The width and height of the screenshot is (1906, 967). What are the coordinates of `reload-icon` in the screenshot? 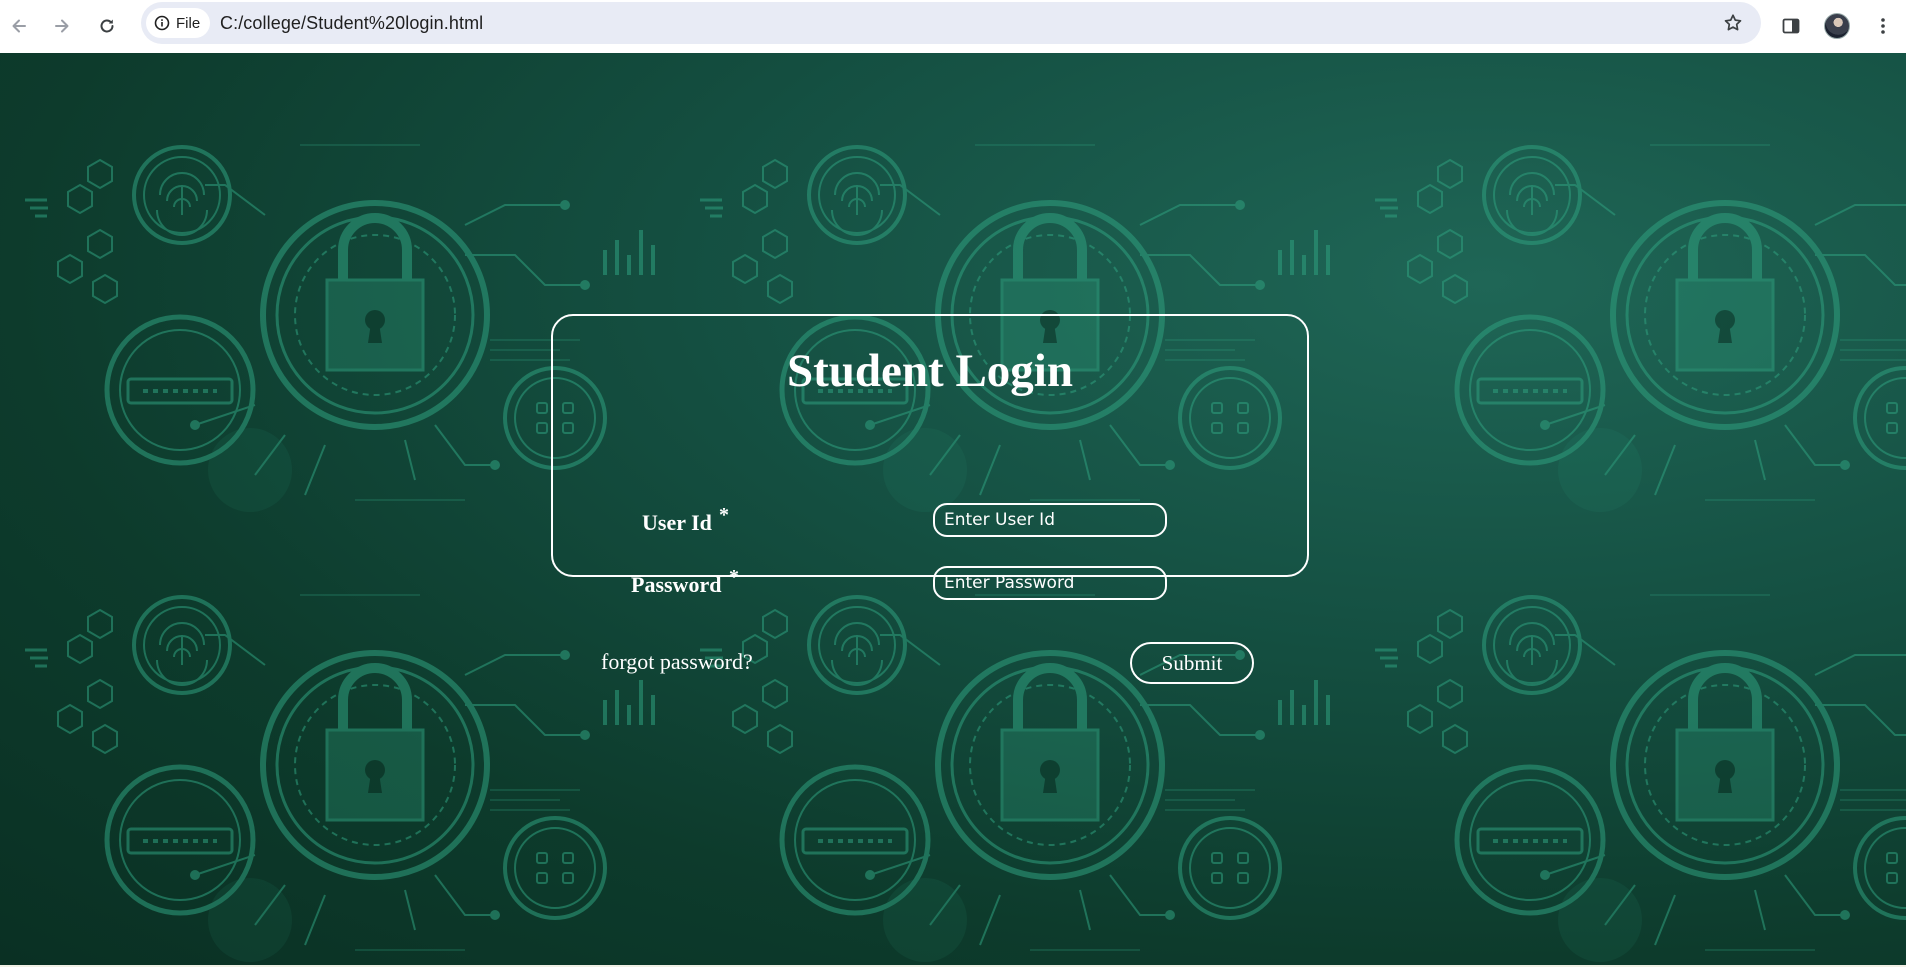 It's located at (107, 26).